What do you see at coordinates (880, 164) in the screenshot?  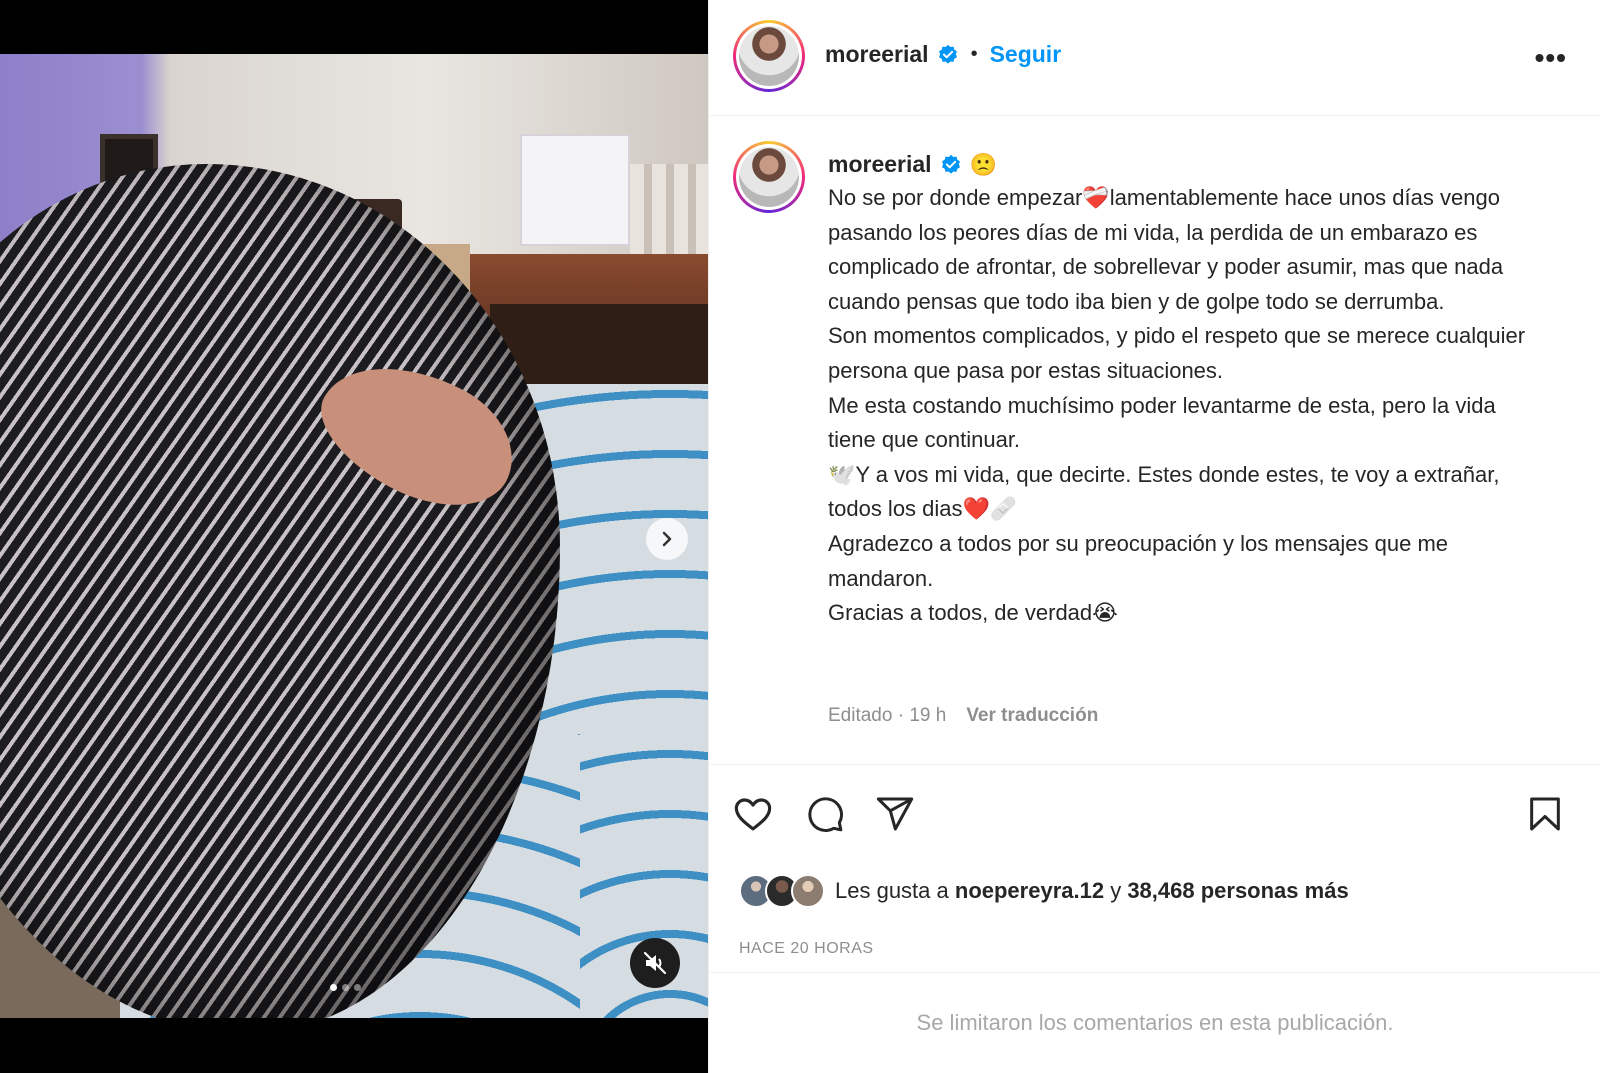 I see `caption-username-link: moreerial` at bounding box center [880, 164].